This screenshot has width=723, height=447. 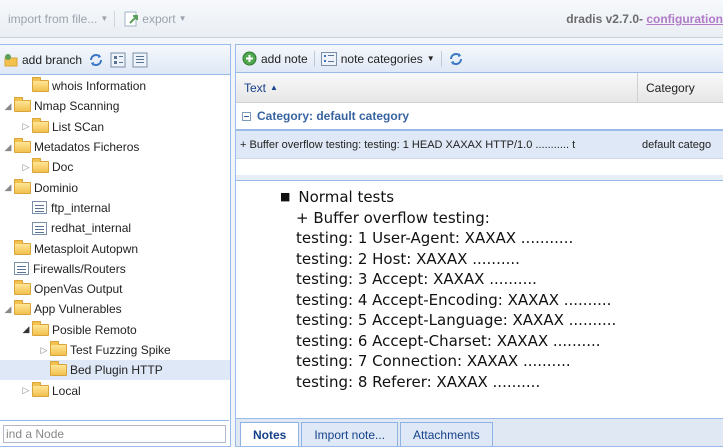 I want to click on tree-node: ▷ Doc, so click(x=115, y=167).